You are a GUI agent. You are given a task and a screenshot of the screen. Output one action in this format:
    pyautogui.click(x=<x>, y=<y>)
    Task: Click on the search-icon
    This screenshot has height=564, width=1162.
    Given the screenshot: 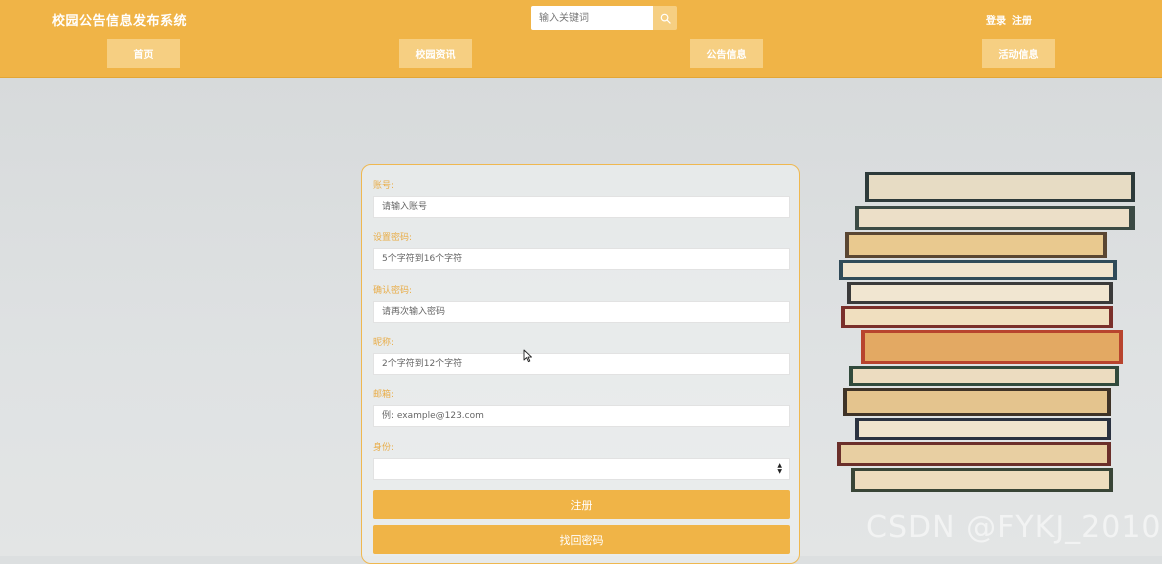 What is the action you would take?
    pyautogui.click(x=665, y=18)
    